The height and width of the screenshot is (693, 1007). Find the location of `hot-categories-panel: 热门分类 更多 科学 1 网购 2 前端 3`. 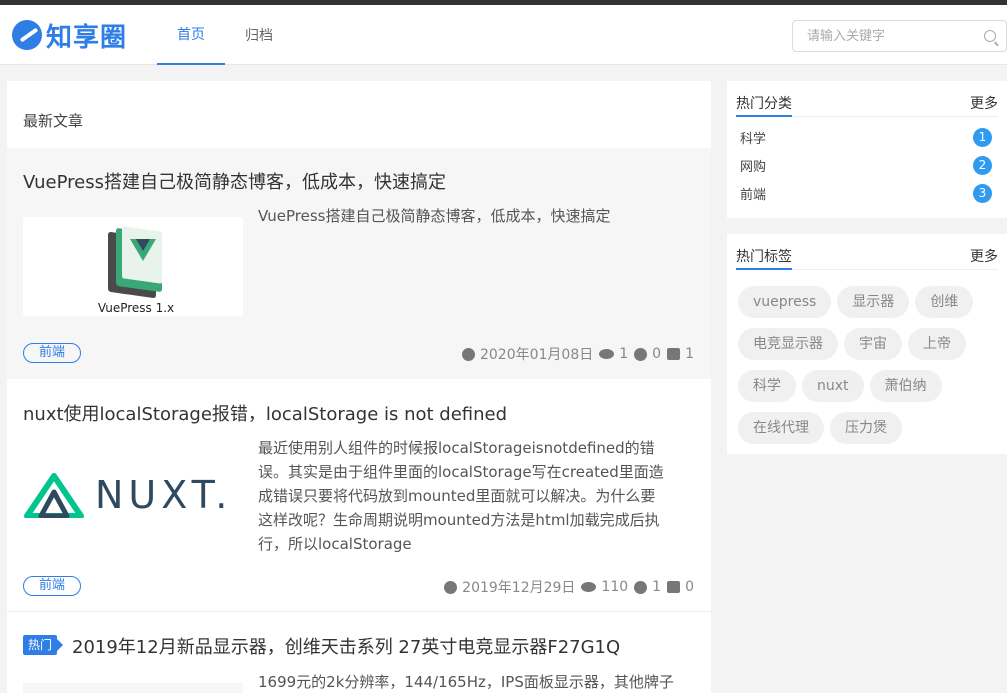

hot-categories-panel: 热门分类 更多 科学 1 网购 2 前端 3 is located at coordinates (867, 149).